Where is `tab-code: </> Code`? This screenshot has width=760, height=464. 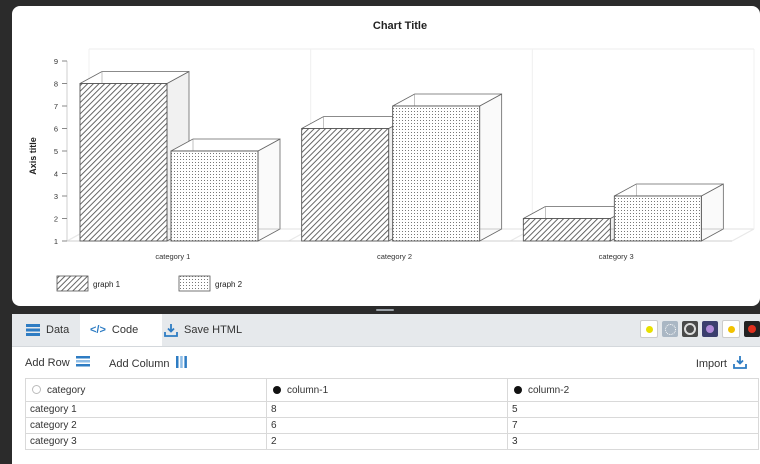
tab-code: </> Code is located at coordinates (121, 330).